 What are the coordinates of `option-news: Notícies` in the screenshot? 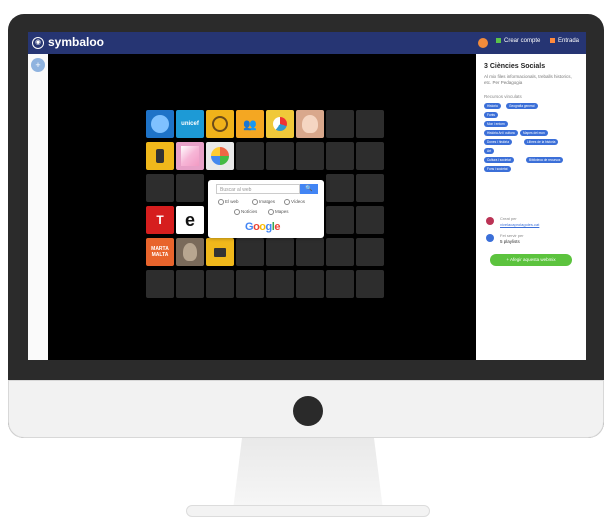 It's located at (245, 212).